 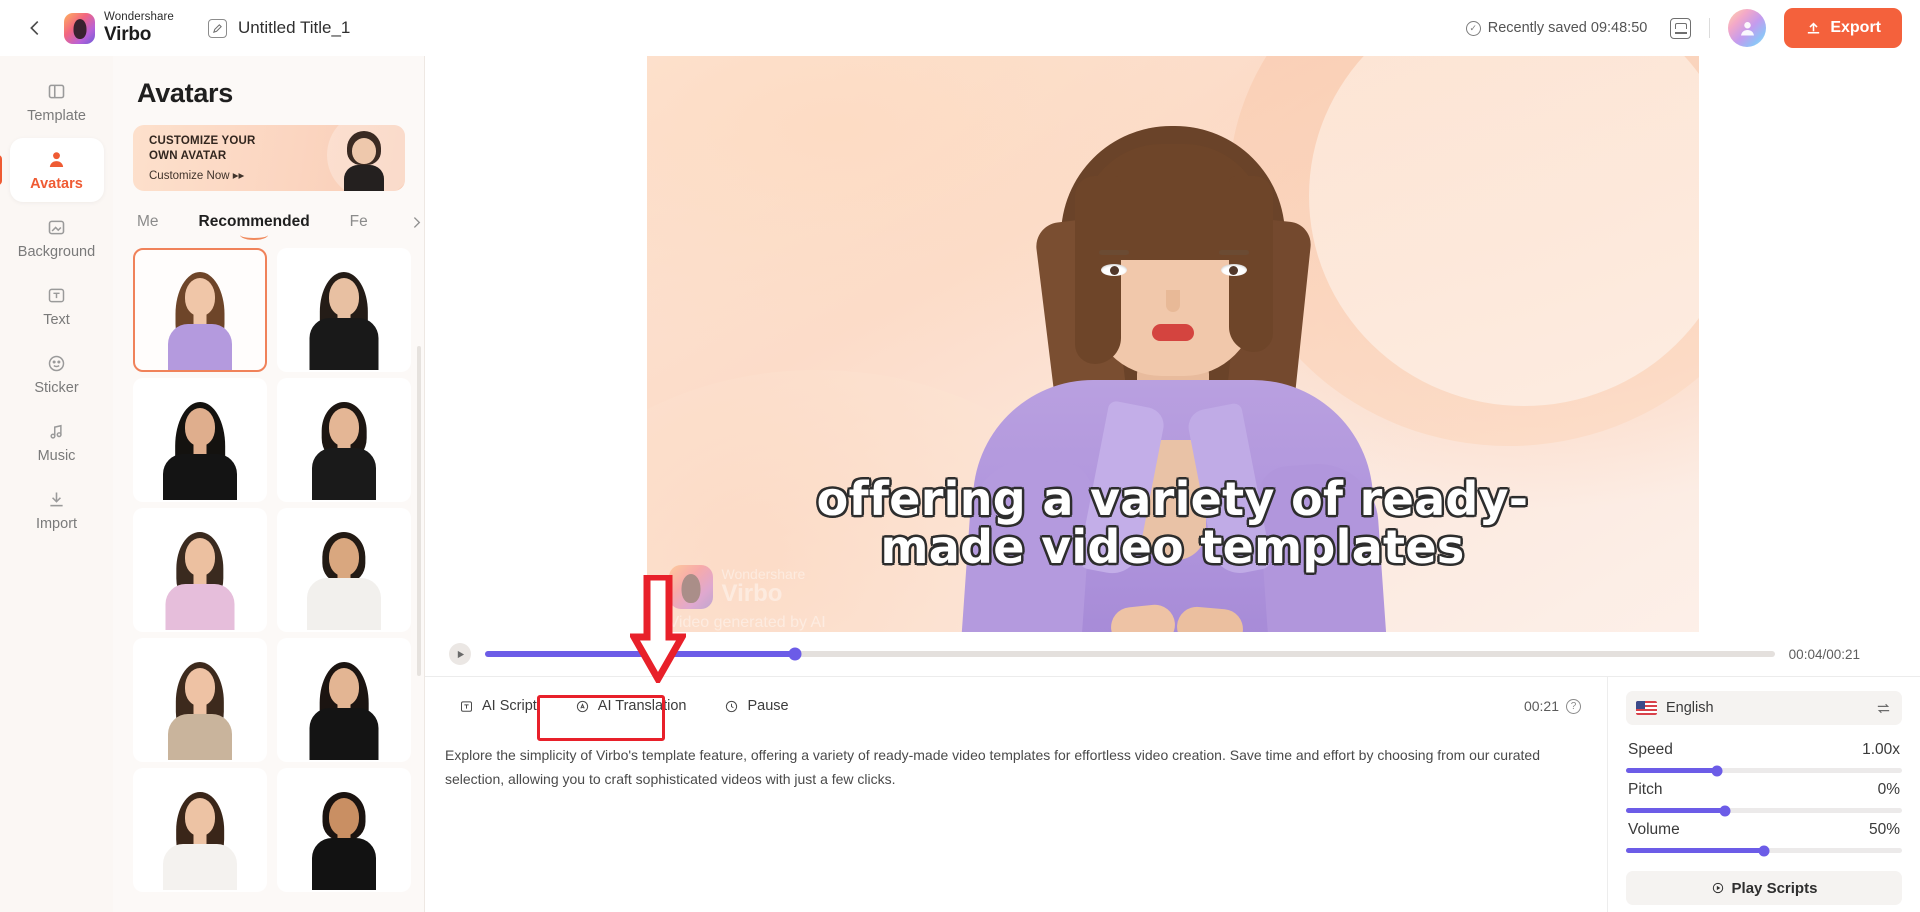 What do you see at coordinates (35, 28) in the screenshot?
I see `back-icon` at bounding box center [35, 28].